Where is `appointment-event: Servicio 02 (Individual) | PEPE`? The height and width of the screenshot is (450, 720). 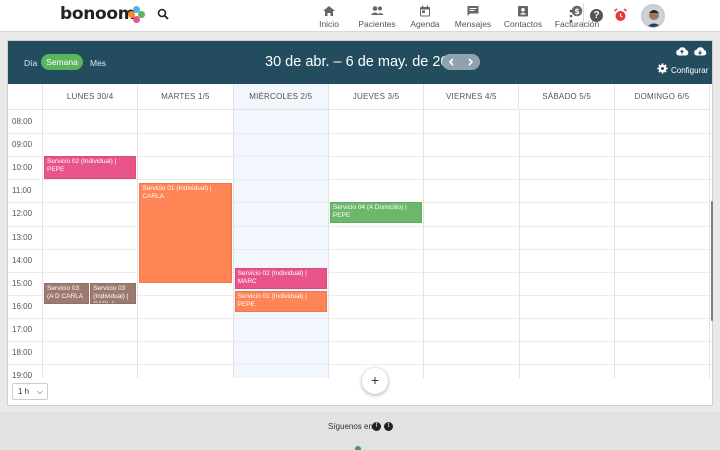
appointment-event: Servicio 02 (Individual) | PEPE is located at coordinates (90, 168).